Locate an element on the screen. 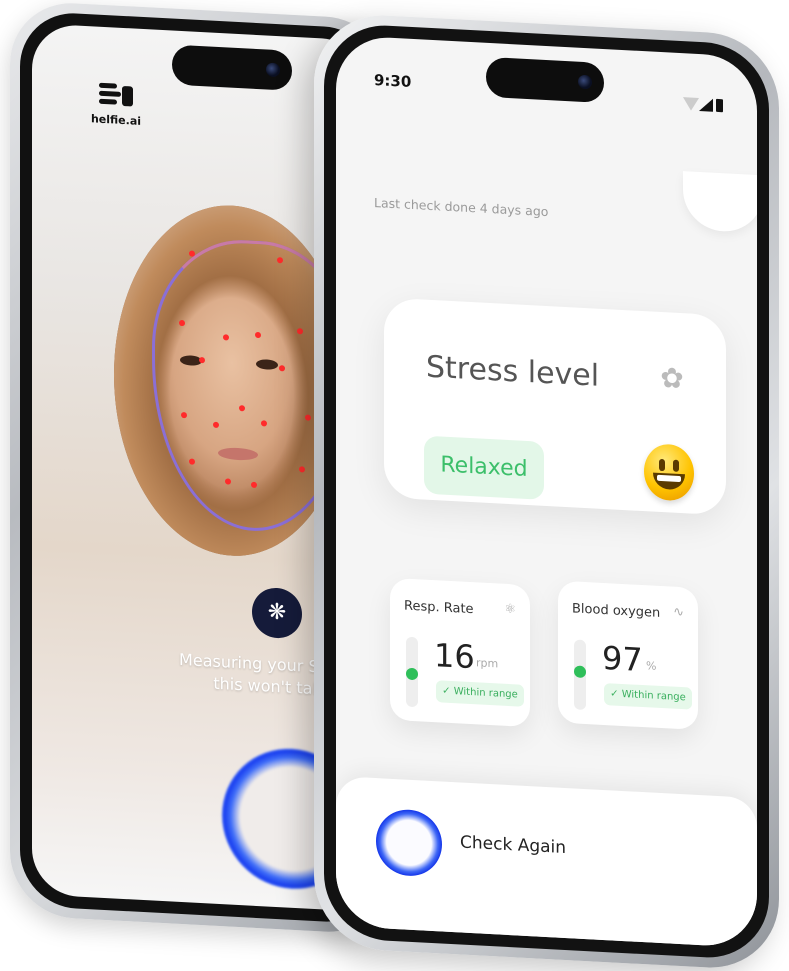 The width and height of the screenshot is (789, 971). metric-label: Blood oxygen is located at coordinates (616, 611).